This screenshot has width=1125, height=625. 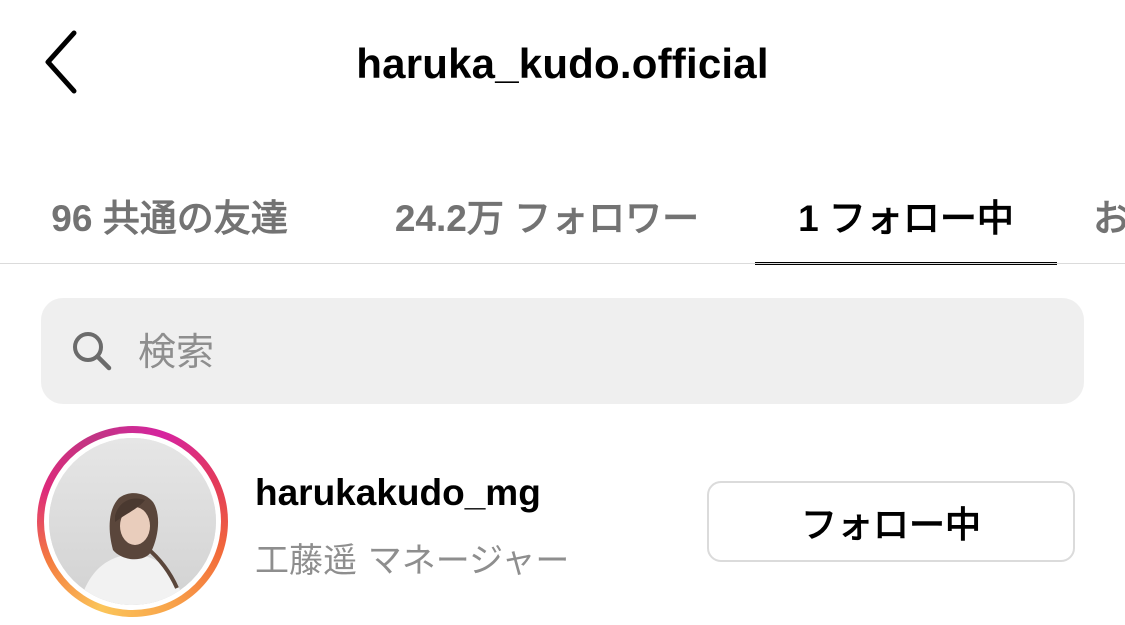 What do you see at coordinates (598, 352) in the screenshot?
I see `search-input` at bounding box center [598, 352].